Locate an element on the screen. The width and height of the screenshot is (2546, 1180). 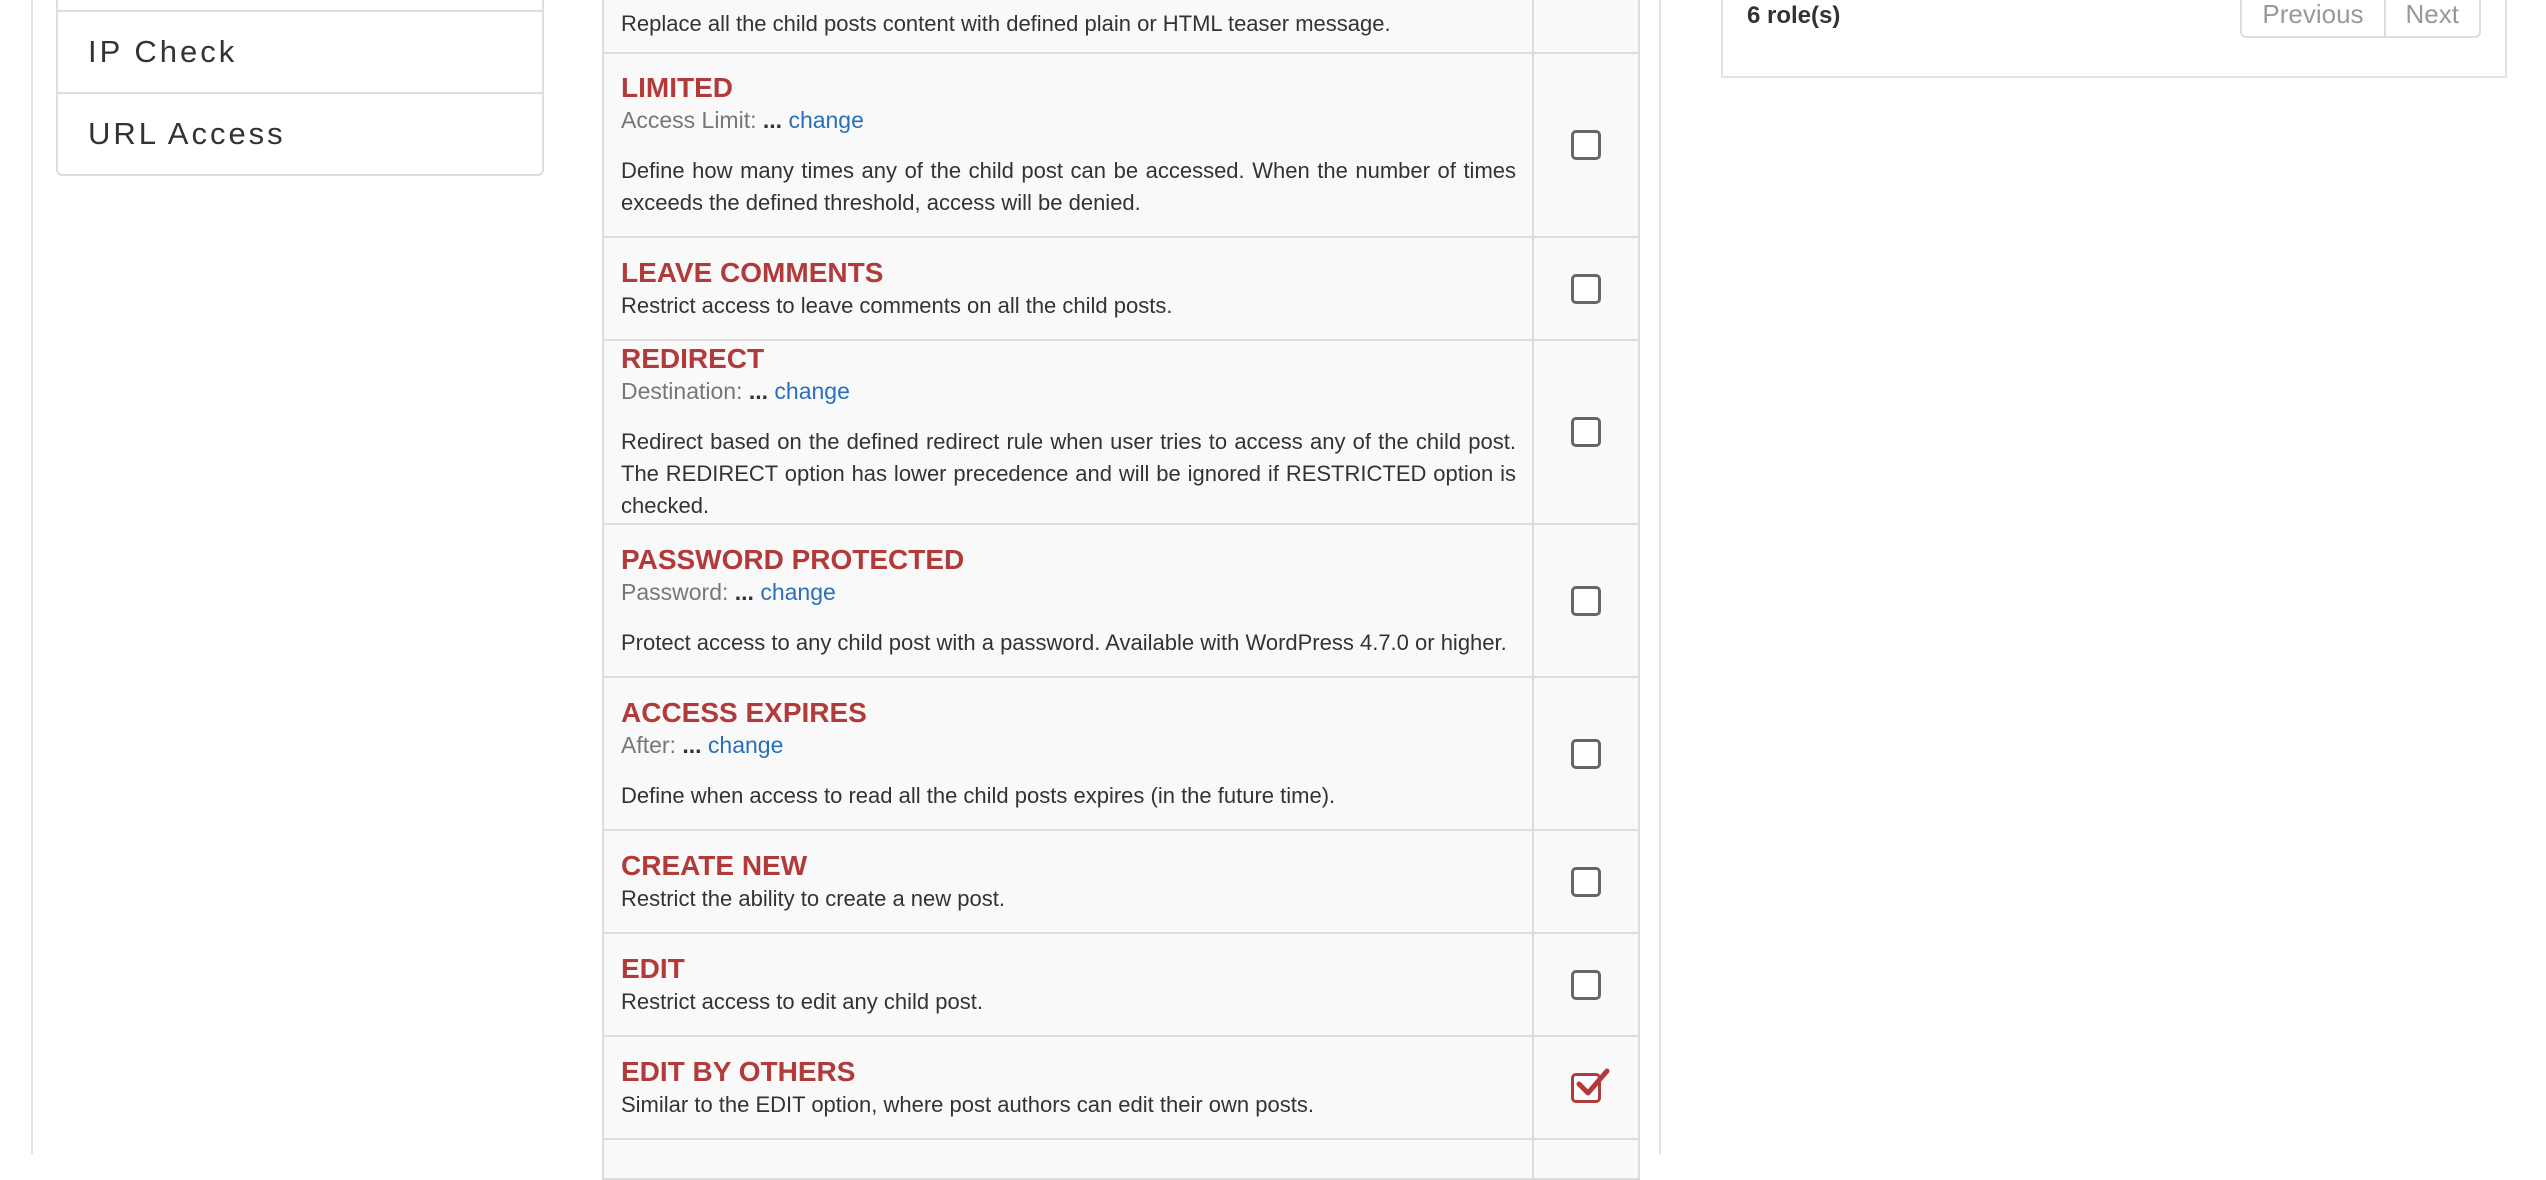
option-title: LEAVE COMMENTS is located at coordinates (752, 272).